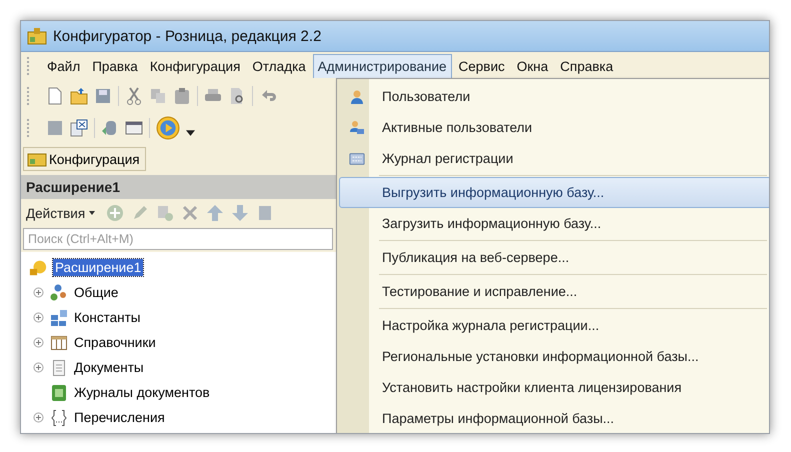 This screenshot has width=791, height=452. What do you see at coordinates (59, 417) in the screenshot?
I see `braces-icon` at bounding box center [59, 417].